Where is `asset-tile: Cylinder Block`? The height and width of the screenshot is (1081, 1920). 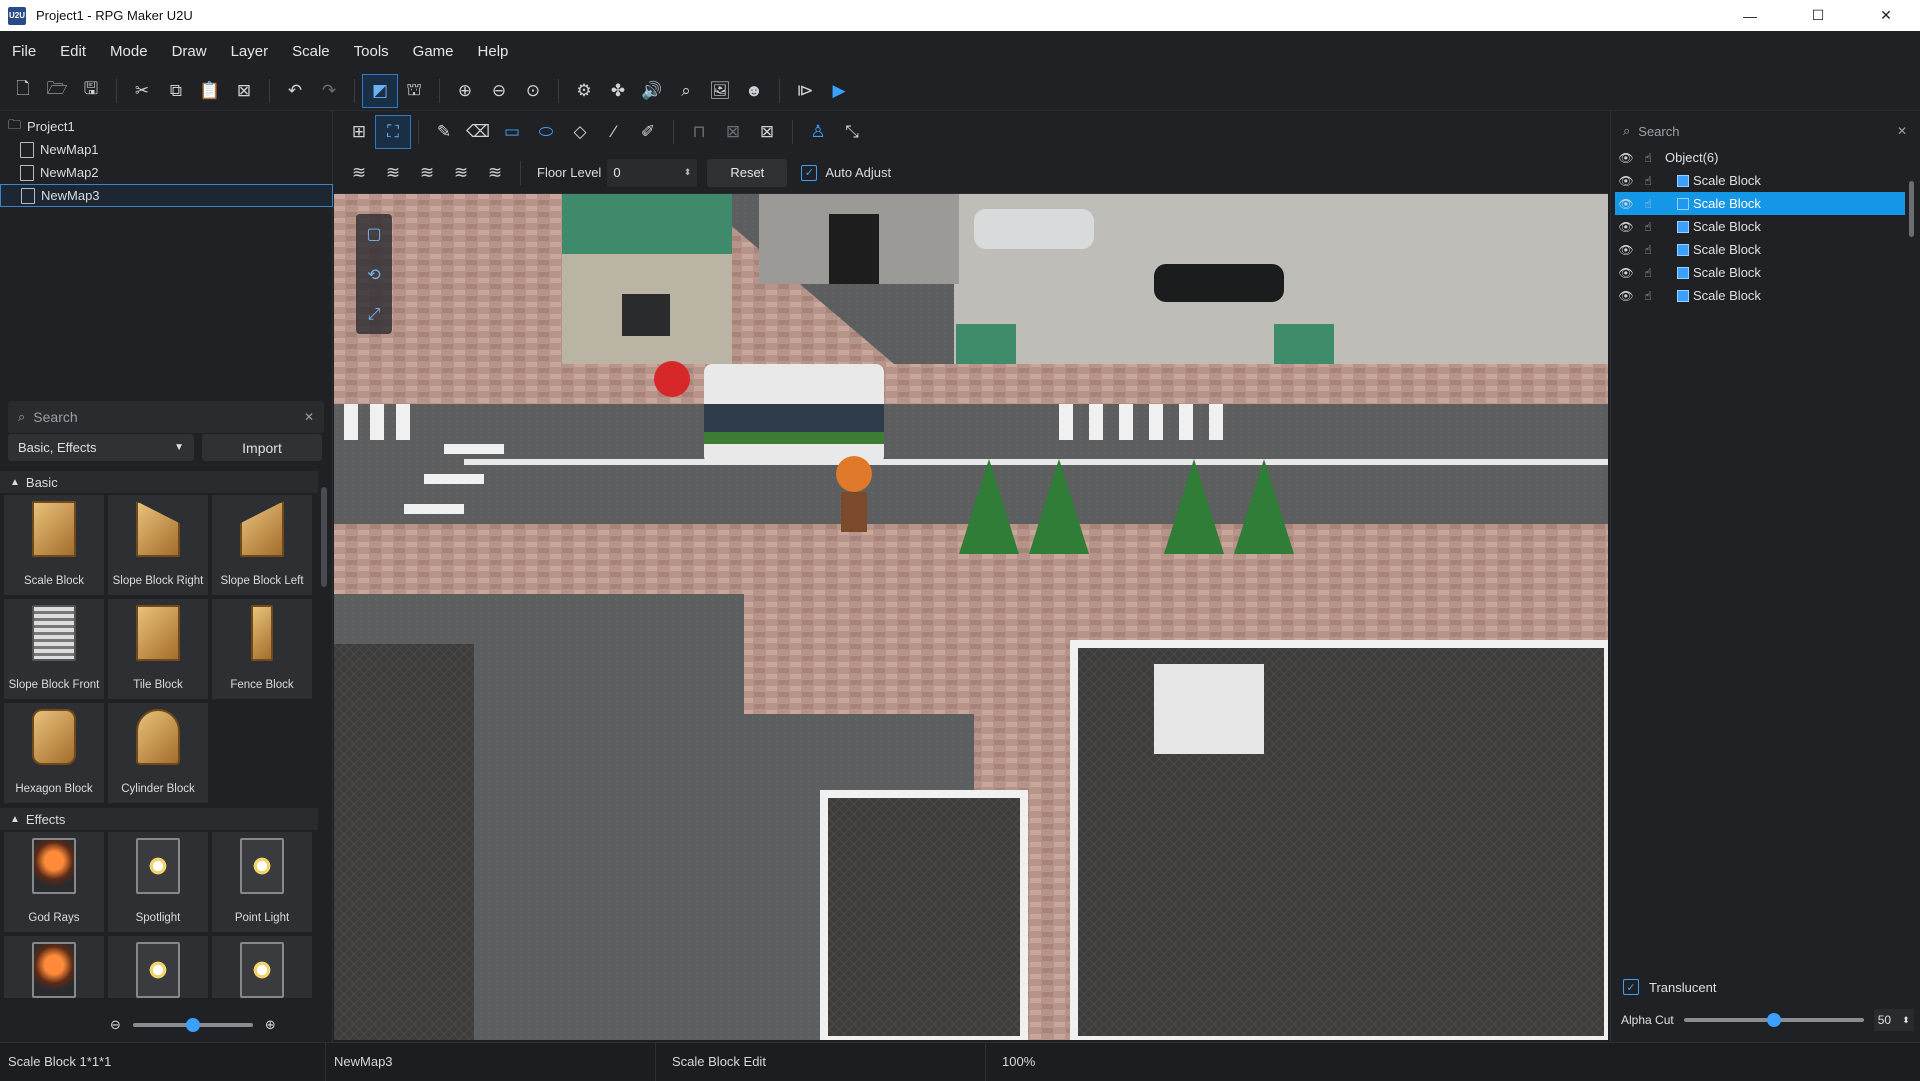
asset-tile: Cylinder Block is located at coordinates (158, 753).